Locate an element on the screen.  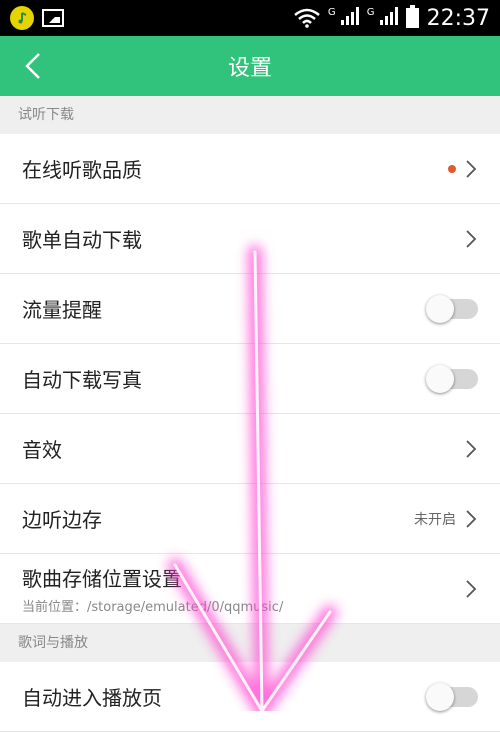
setting-auto-enter-player: 自动进入播放页 is located at coordinates (250, 697).